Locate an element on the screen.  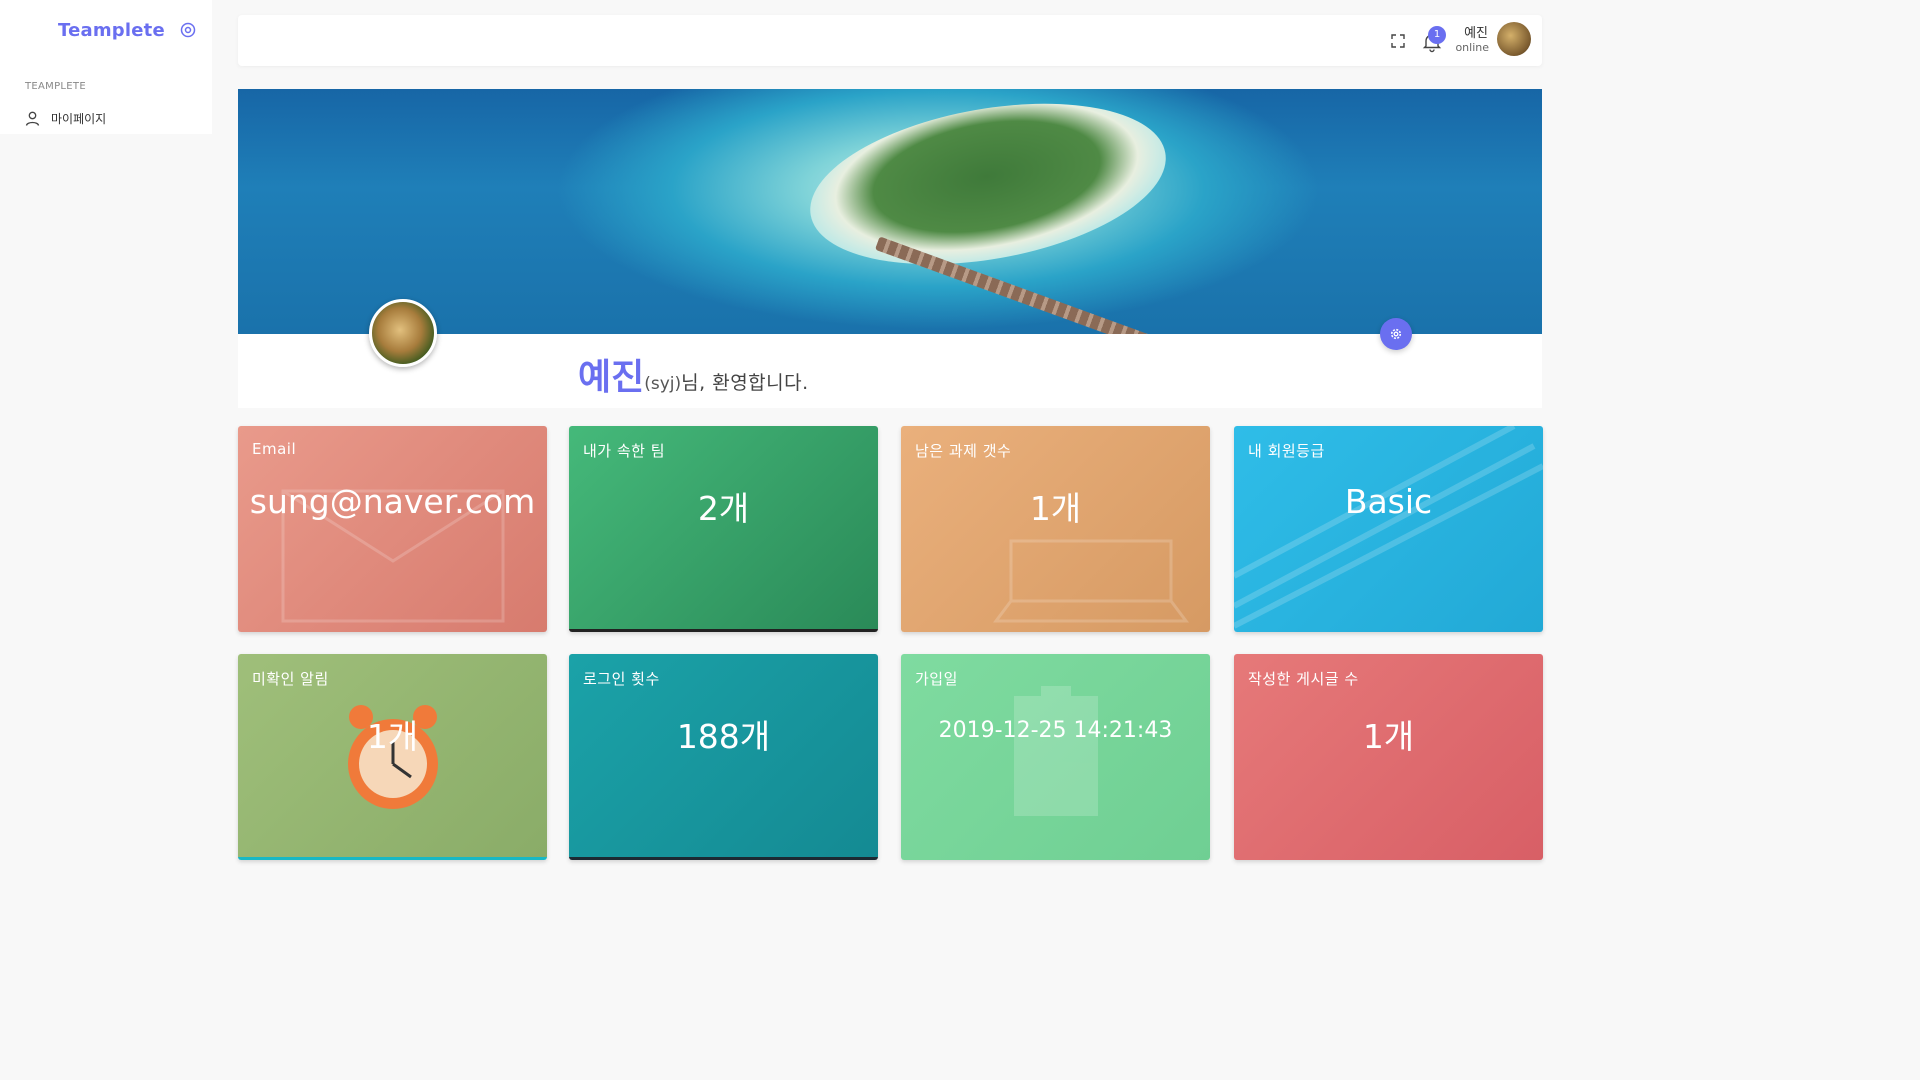
stat-card-label: 가입일 is located at coordinates (936, 679).